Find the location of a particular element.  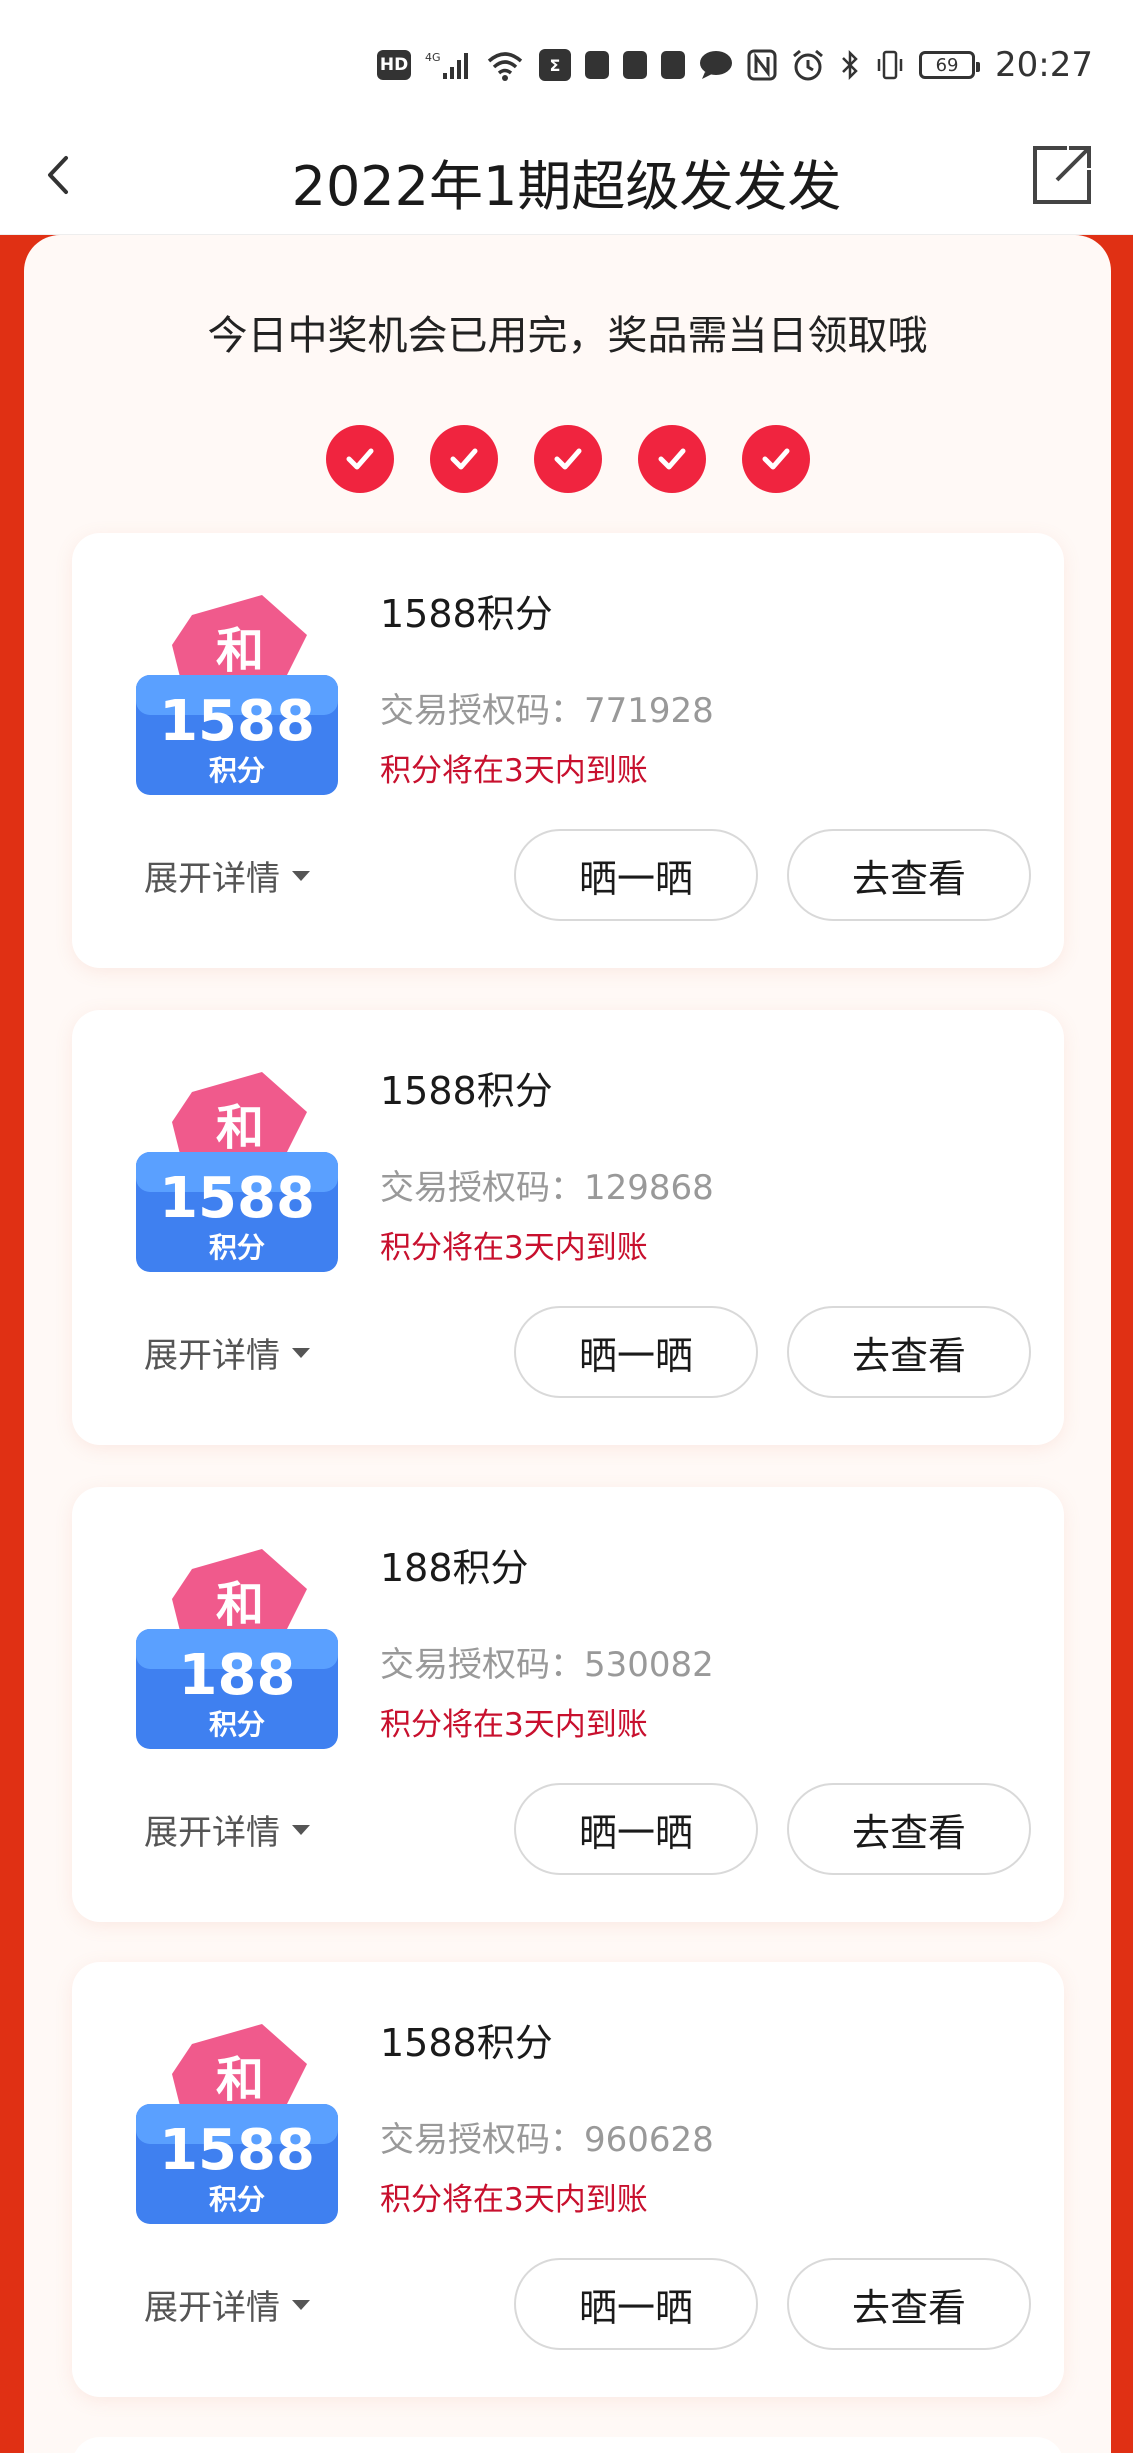

bluetooth-icon is located at coordinates (850, 65).